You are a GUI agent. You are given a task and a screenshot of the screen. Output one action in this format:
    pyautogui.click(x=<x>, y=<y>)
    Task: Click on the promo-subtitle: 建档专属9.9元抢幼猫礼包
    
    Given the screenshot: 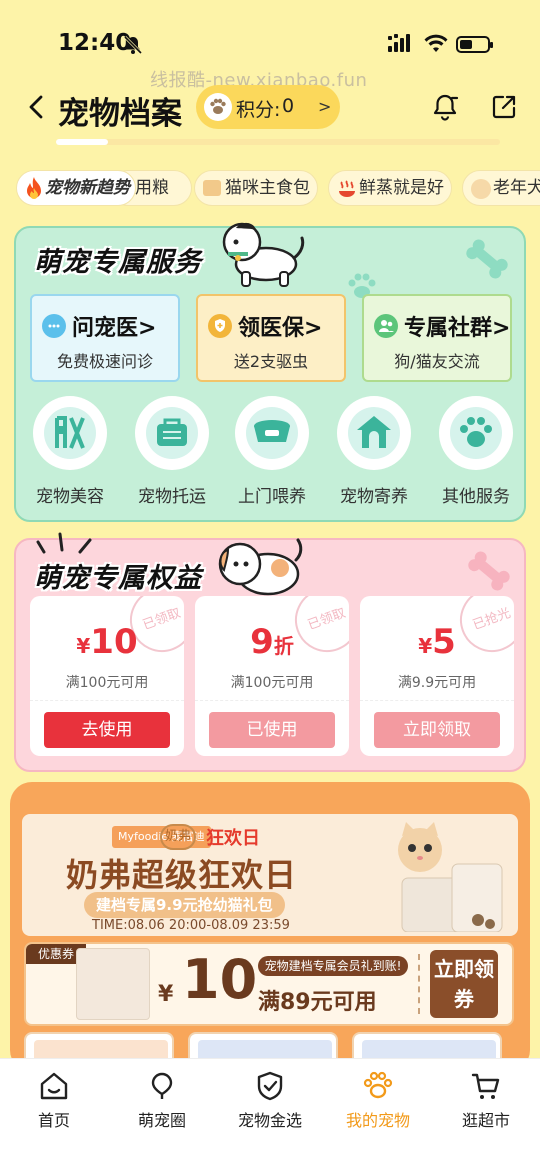 What is the action you would take?
    pyautogui.click(x=184, y=905)
    